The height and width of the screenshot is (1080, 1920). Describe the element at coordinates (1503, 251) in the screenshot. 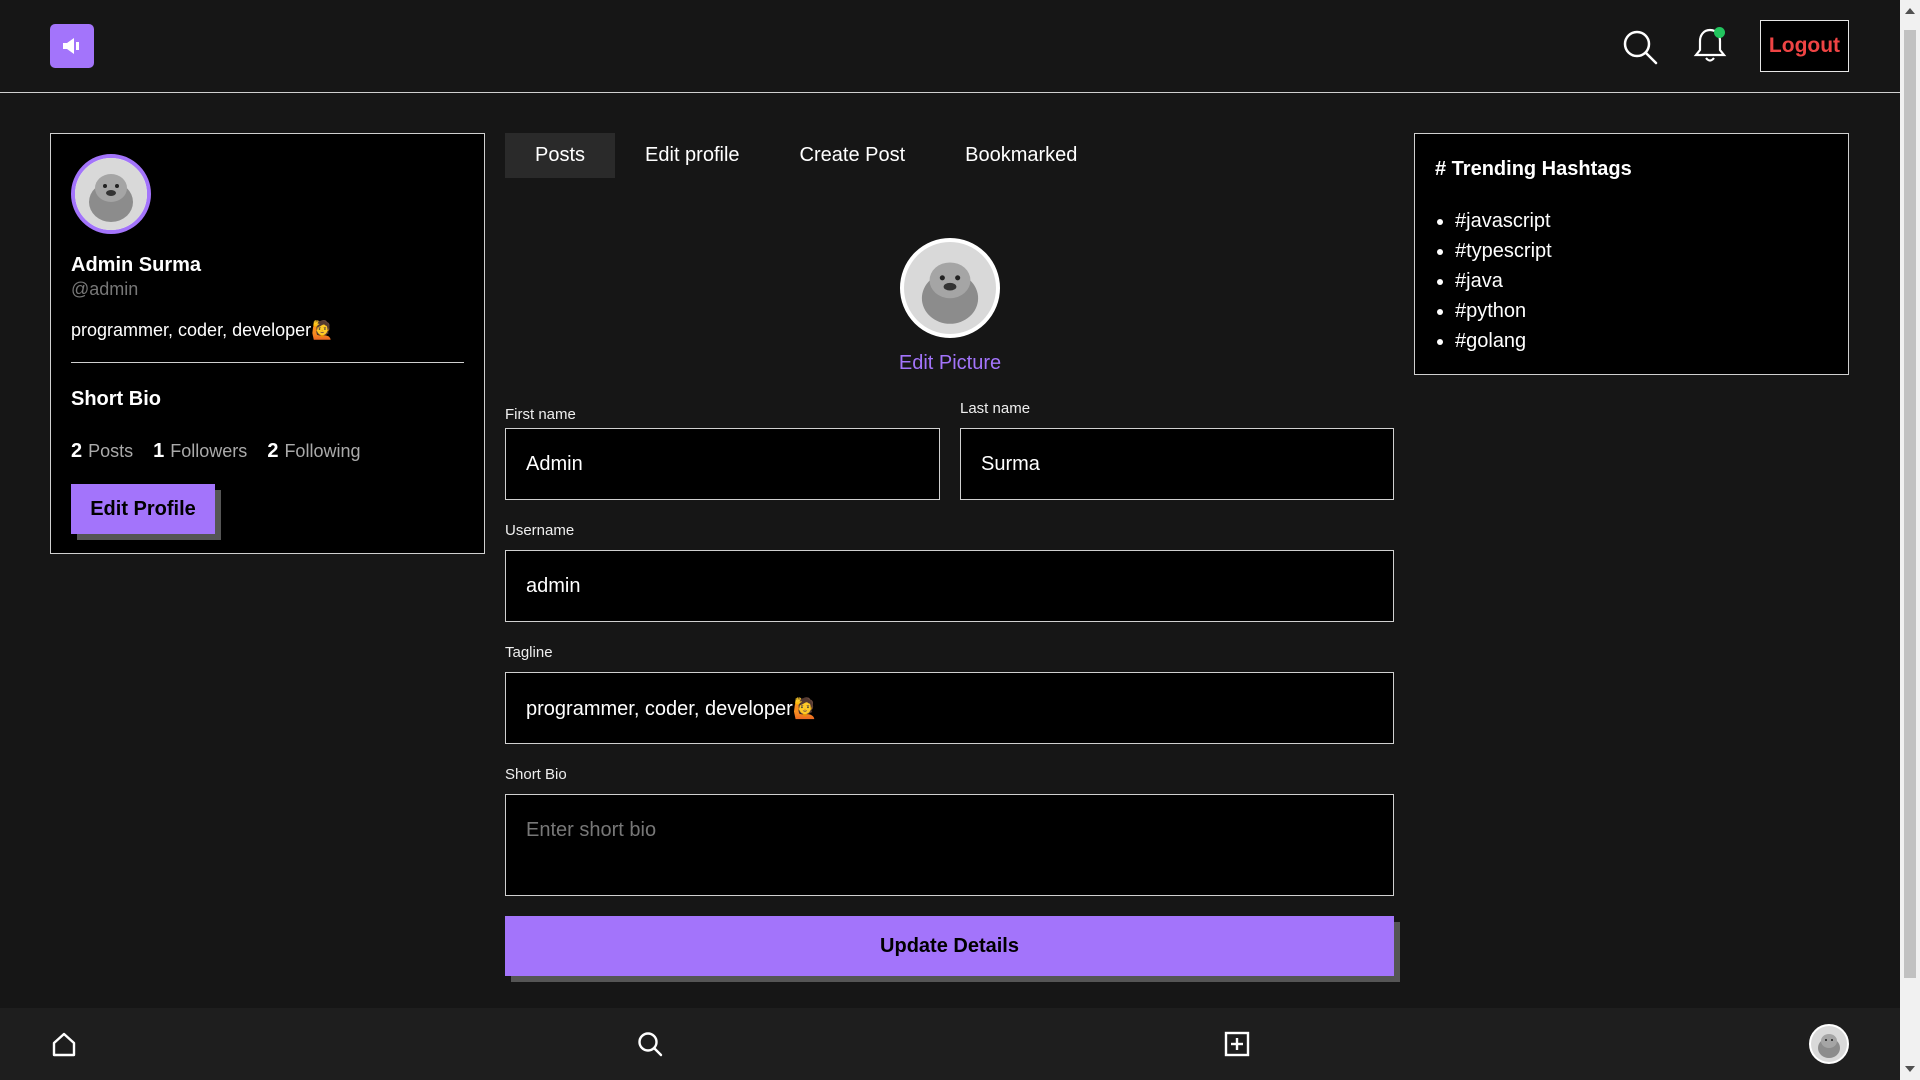

I see `hashtag-item: #typescript` at that location.